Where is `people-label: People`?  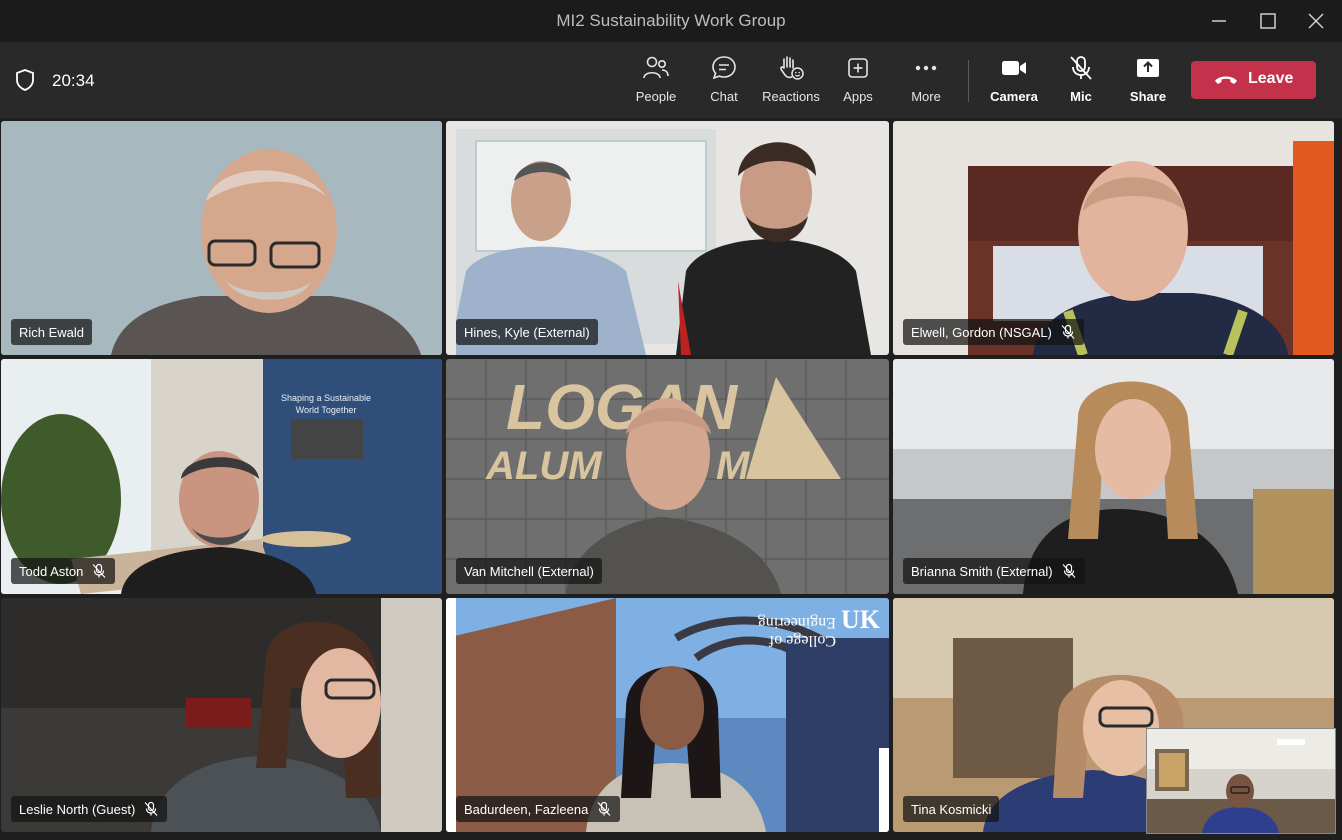 people-label: People is located at coordinates (656, 96).